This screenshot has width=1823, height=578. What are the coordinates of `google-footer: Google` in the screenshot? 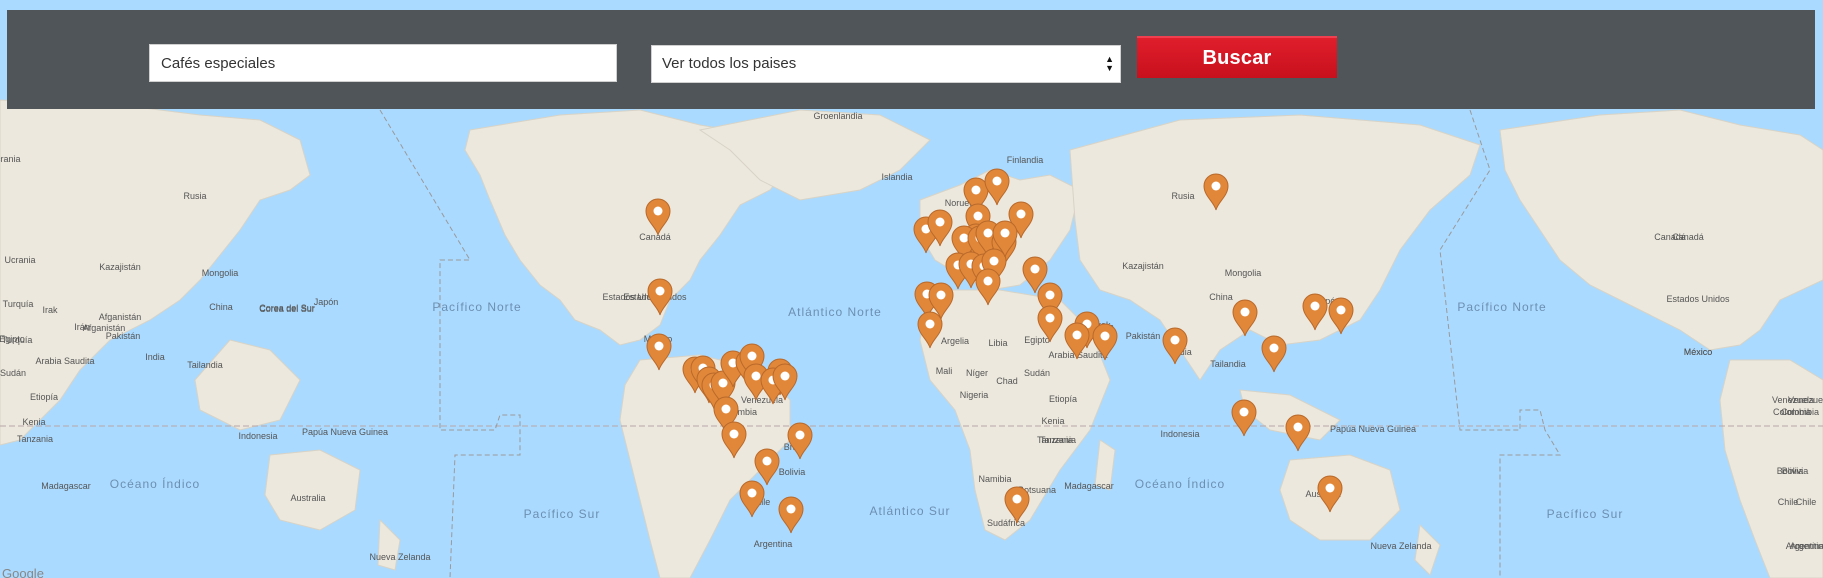 It's located at (23, 572).